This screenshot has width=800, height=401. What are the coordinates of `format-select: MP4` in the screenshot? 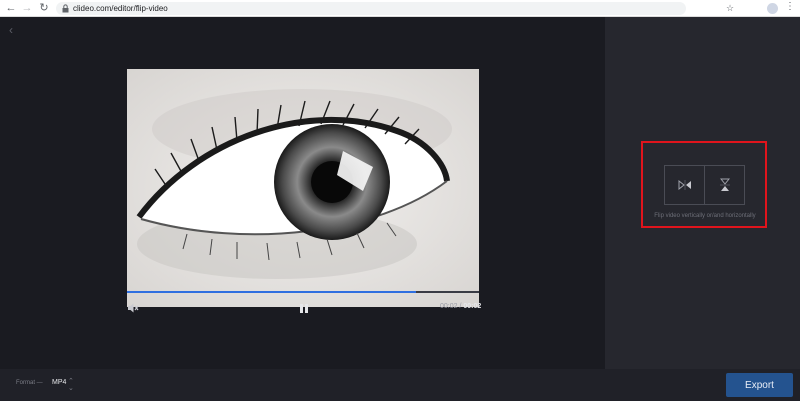 It's located at (59, 382).